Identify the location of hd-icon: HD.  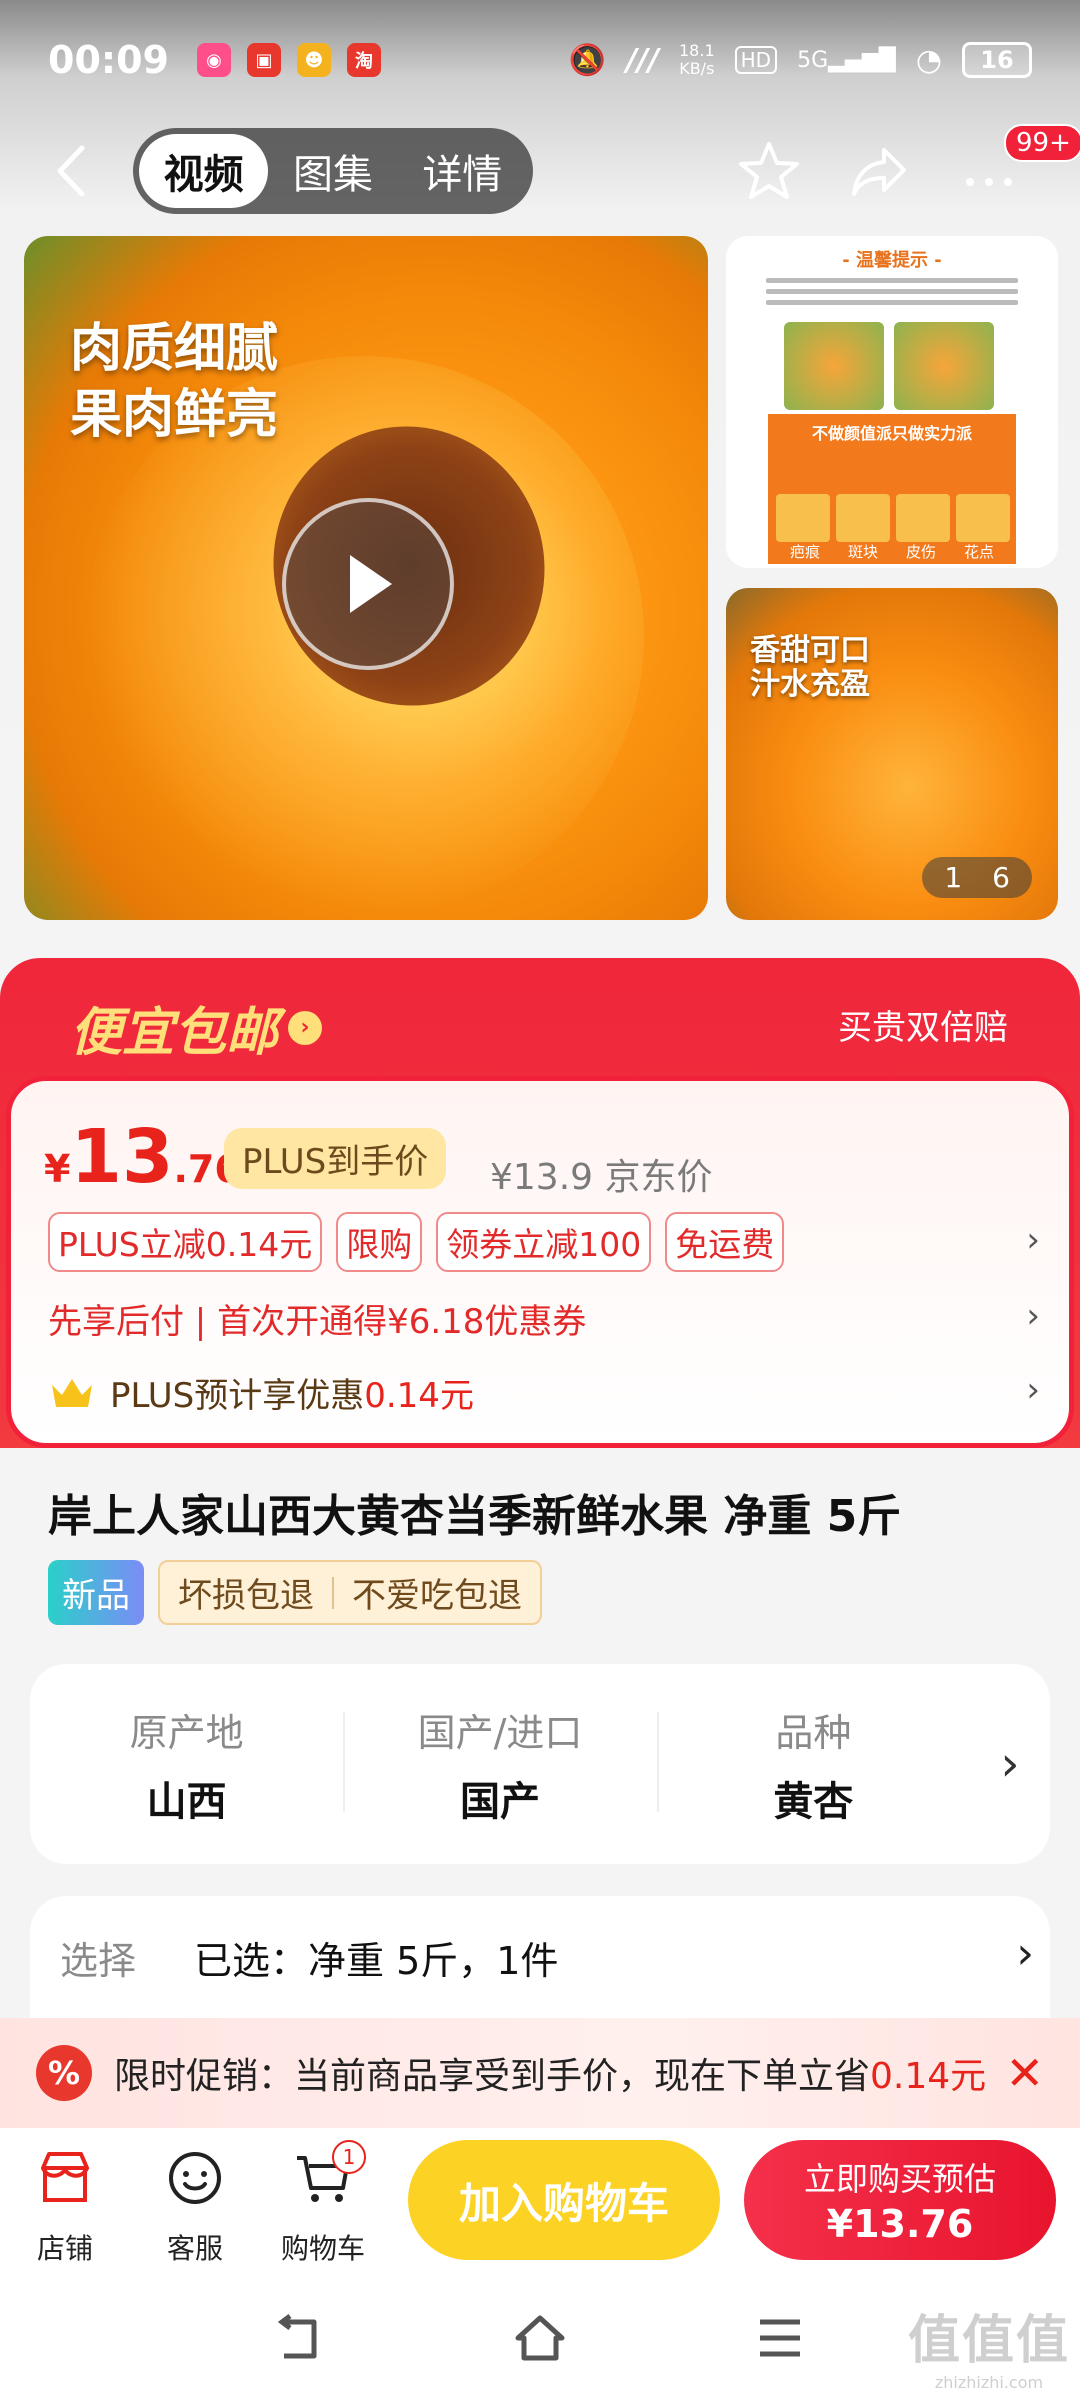
(756, 60).